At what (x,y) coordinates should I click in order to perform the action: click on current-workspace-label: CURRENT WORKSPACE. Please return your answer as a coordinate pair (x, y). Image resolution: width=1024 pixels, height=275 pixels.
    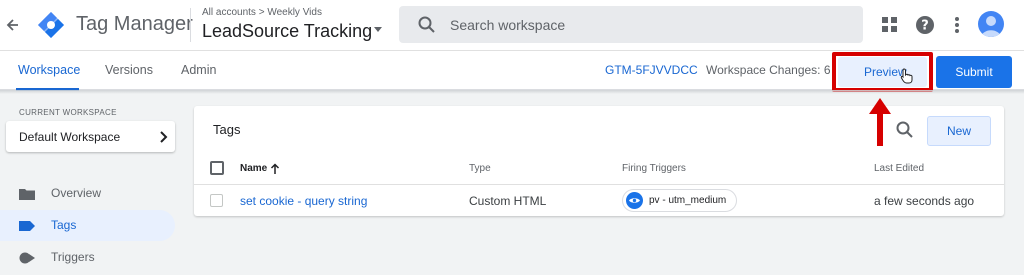
    Looking at the image, I should click on (68, 112).